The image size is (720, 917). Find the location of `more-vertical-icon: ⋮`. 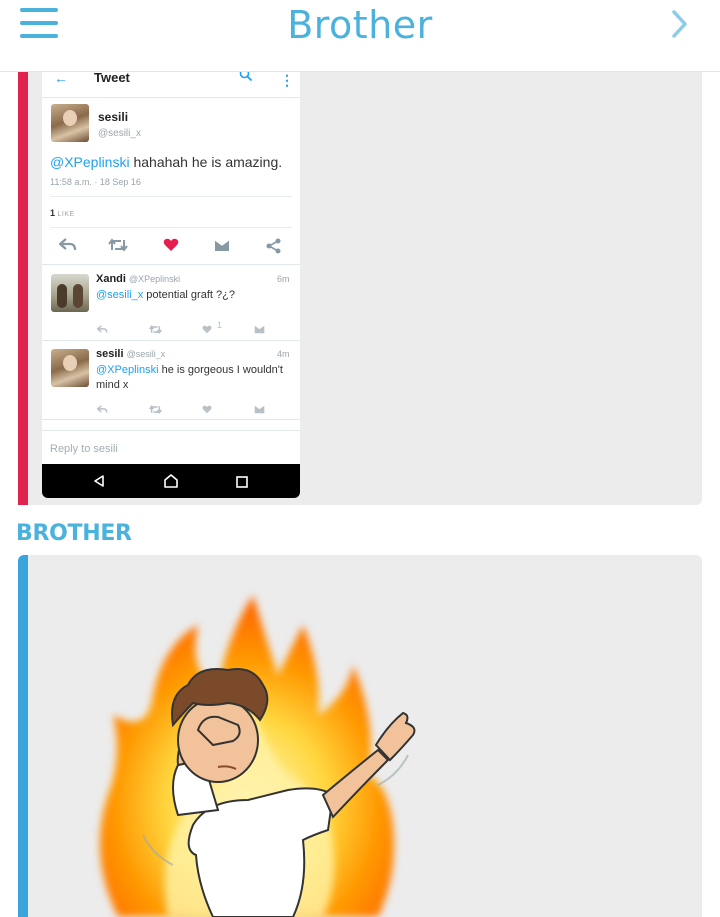

more-vertical-icon: ⋮ is located at coordinates (287, 80).